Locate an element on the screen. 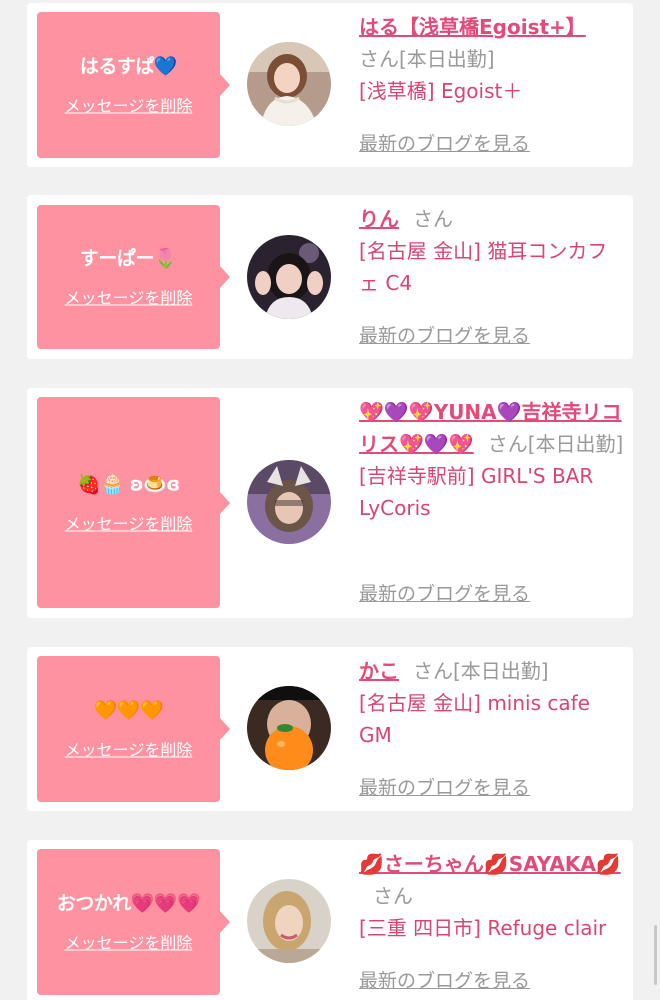  shop-name: [三重 四日市] Refuge clair is located at coordinates (483, 928).